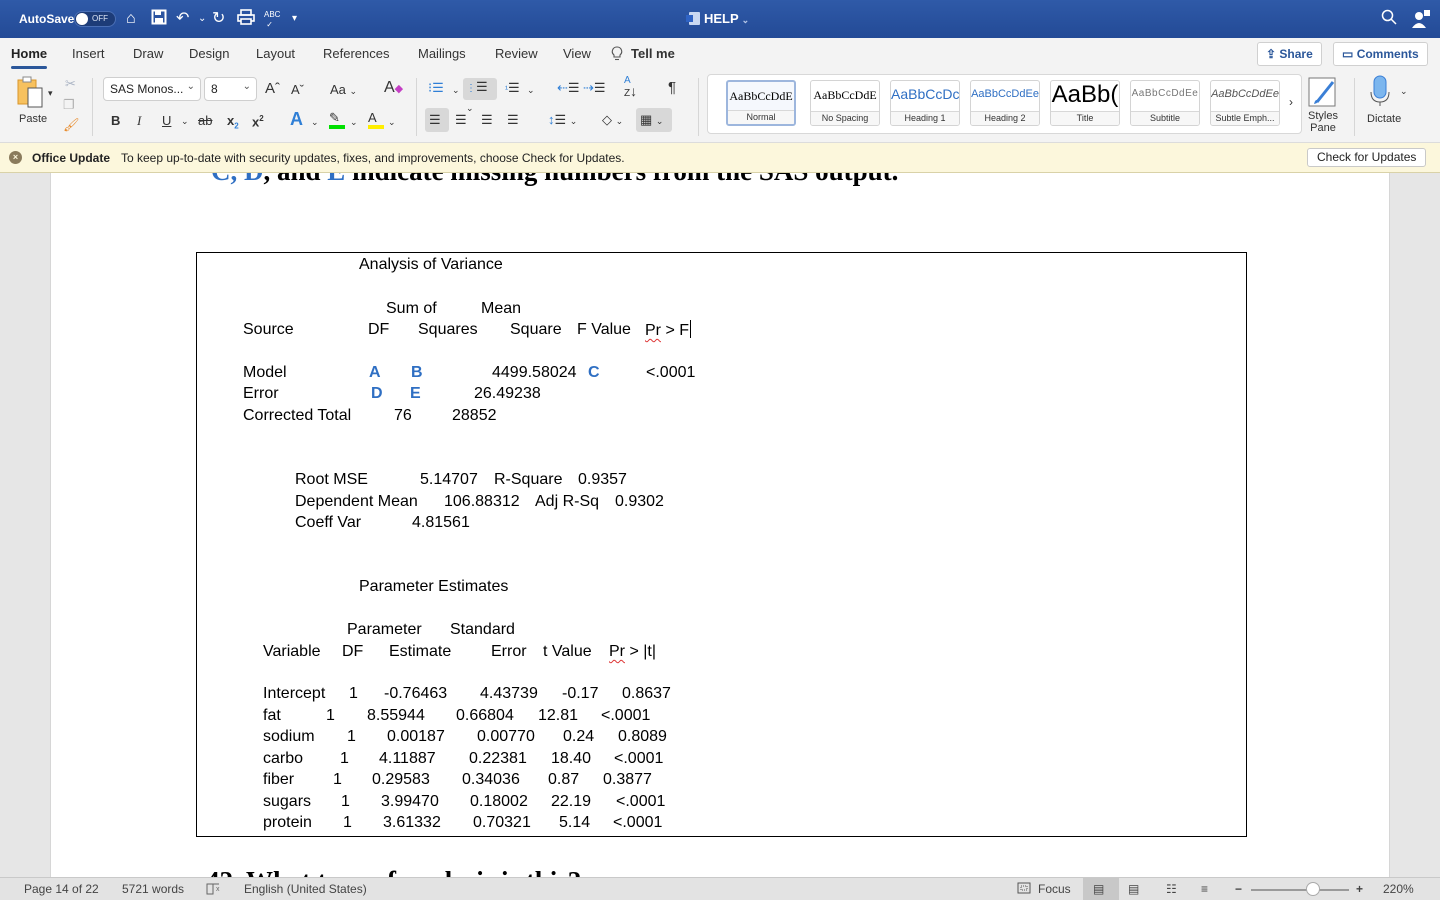 The image size is (1440, 900). I want to click on multilevel-list-icon: ¹☰, so click(512, 88).